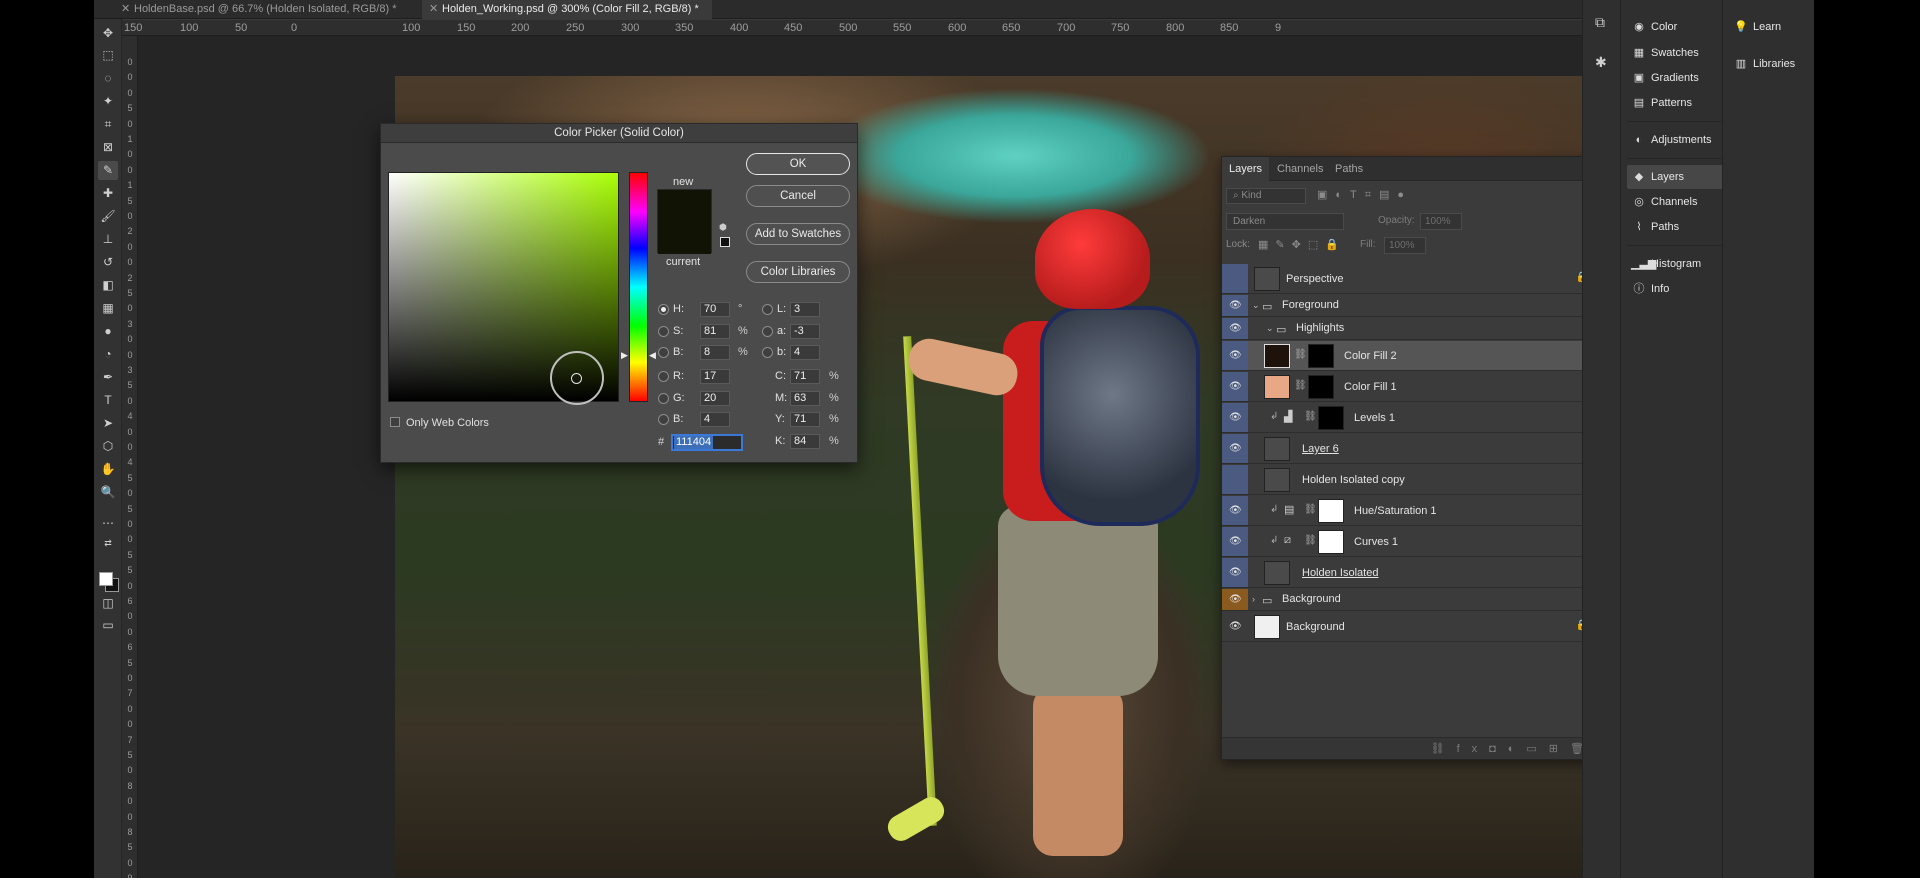 The image size is (1920, 878). What do you see at coordinates (798, 234) in the screenshot?
I see `add-to-swatches-button: Add to Swatches` at bounding box center [798, 234].